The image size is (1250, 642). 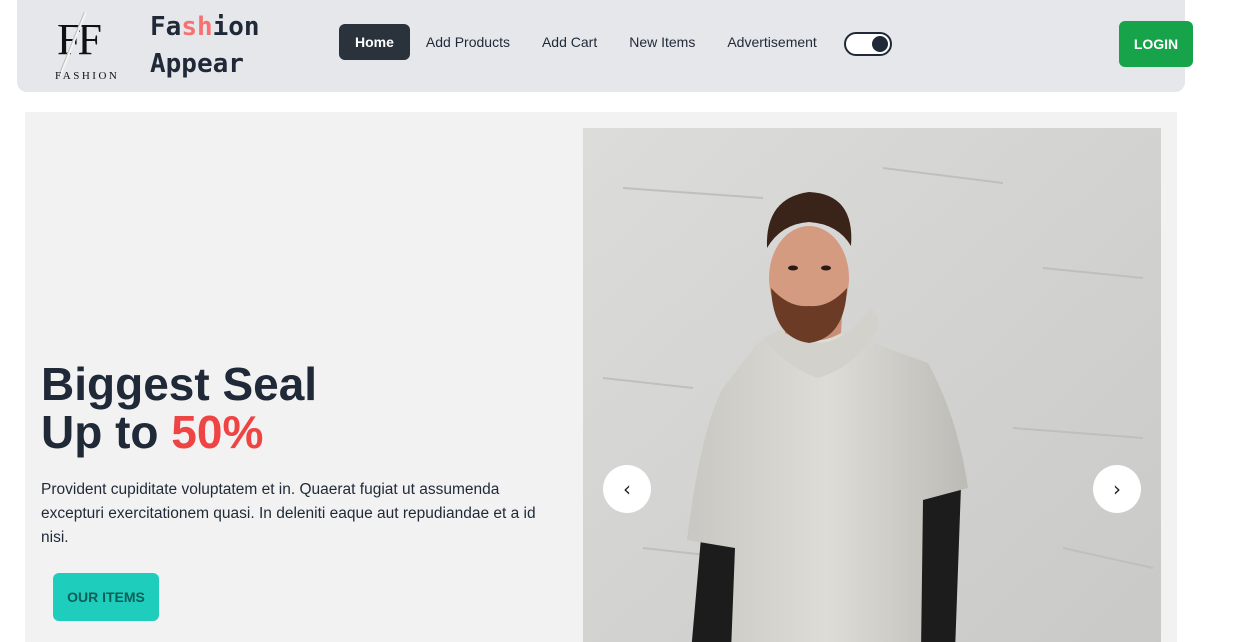 What do you see at coordinates (106, 432) in the screenshot?
I see `hero-title-prefix: Up to` at bounding box center [106, 432].